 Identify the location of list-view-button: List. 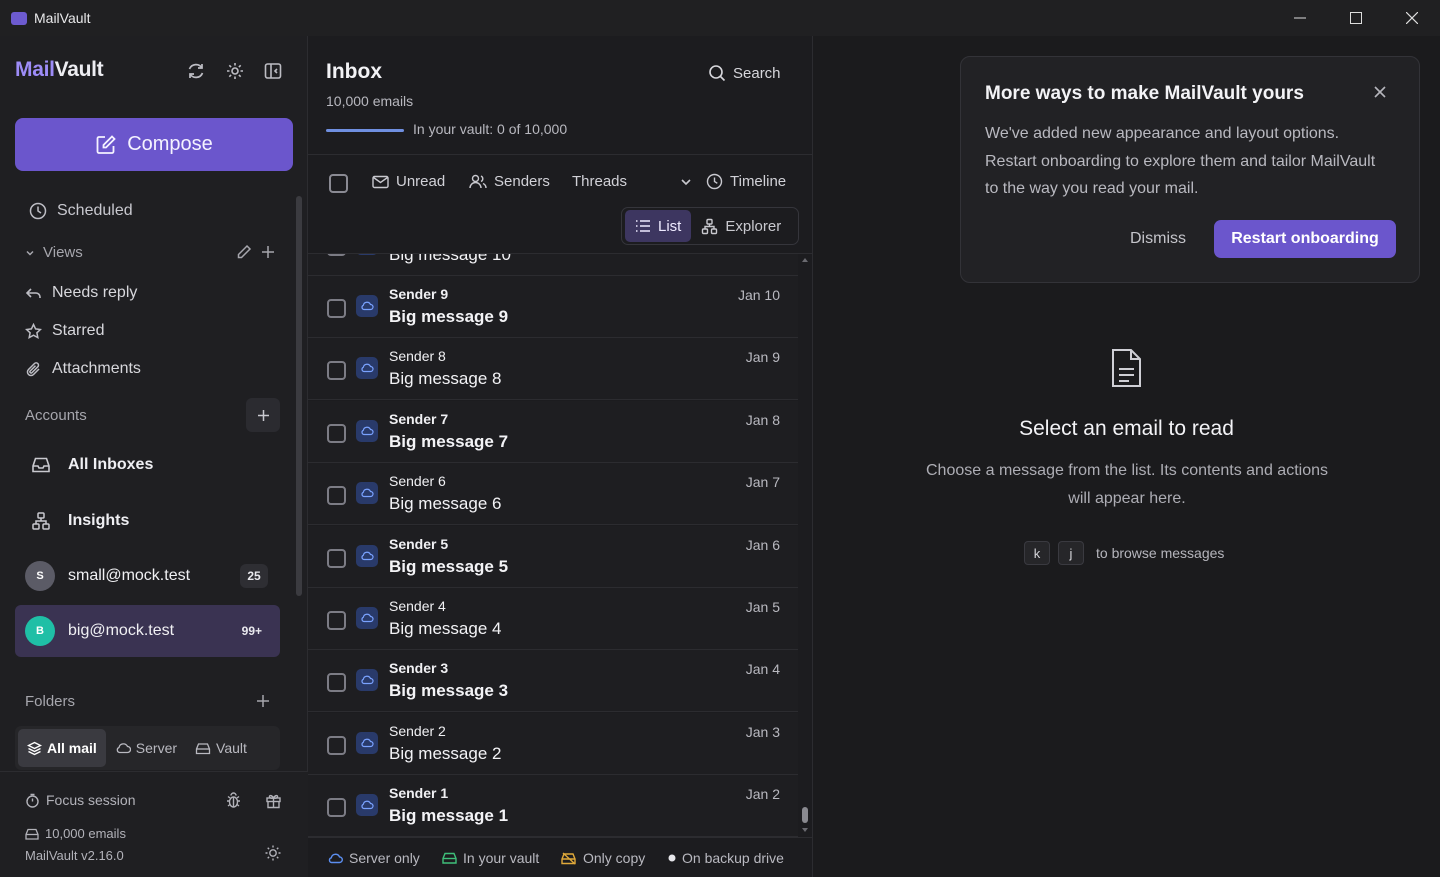
(658, 226).